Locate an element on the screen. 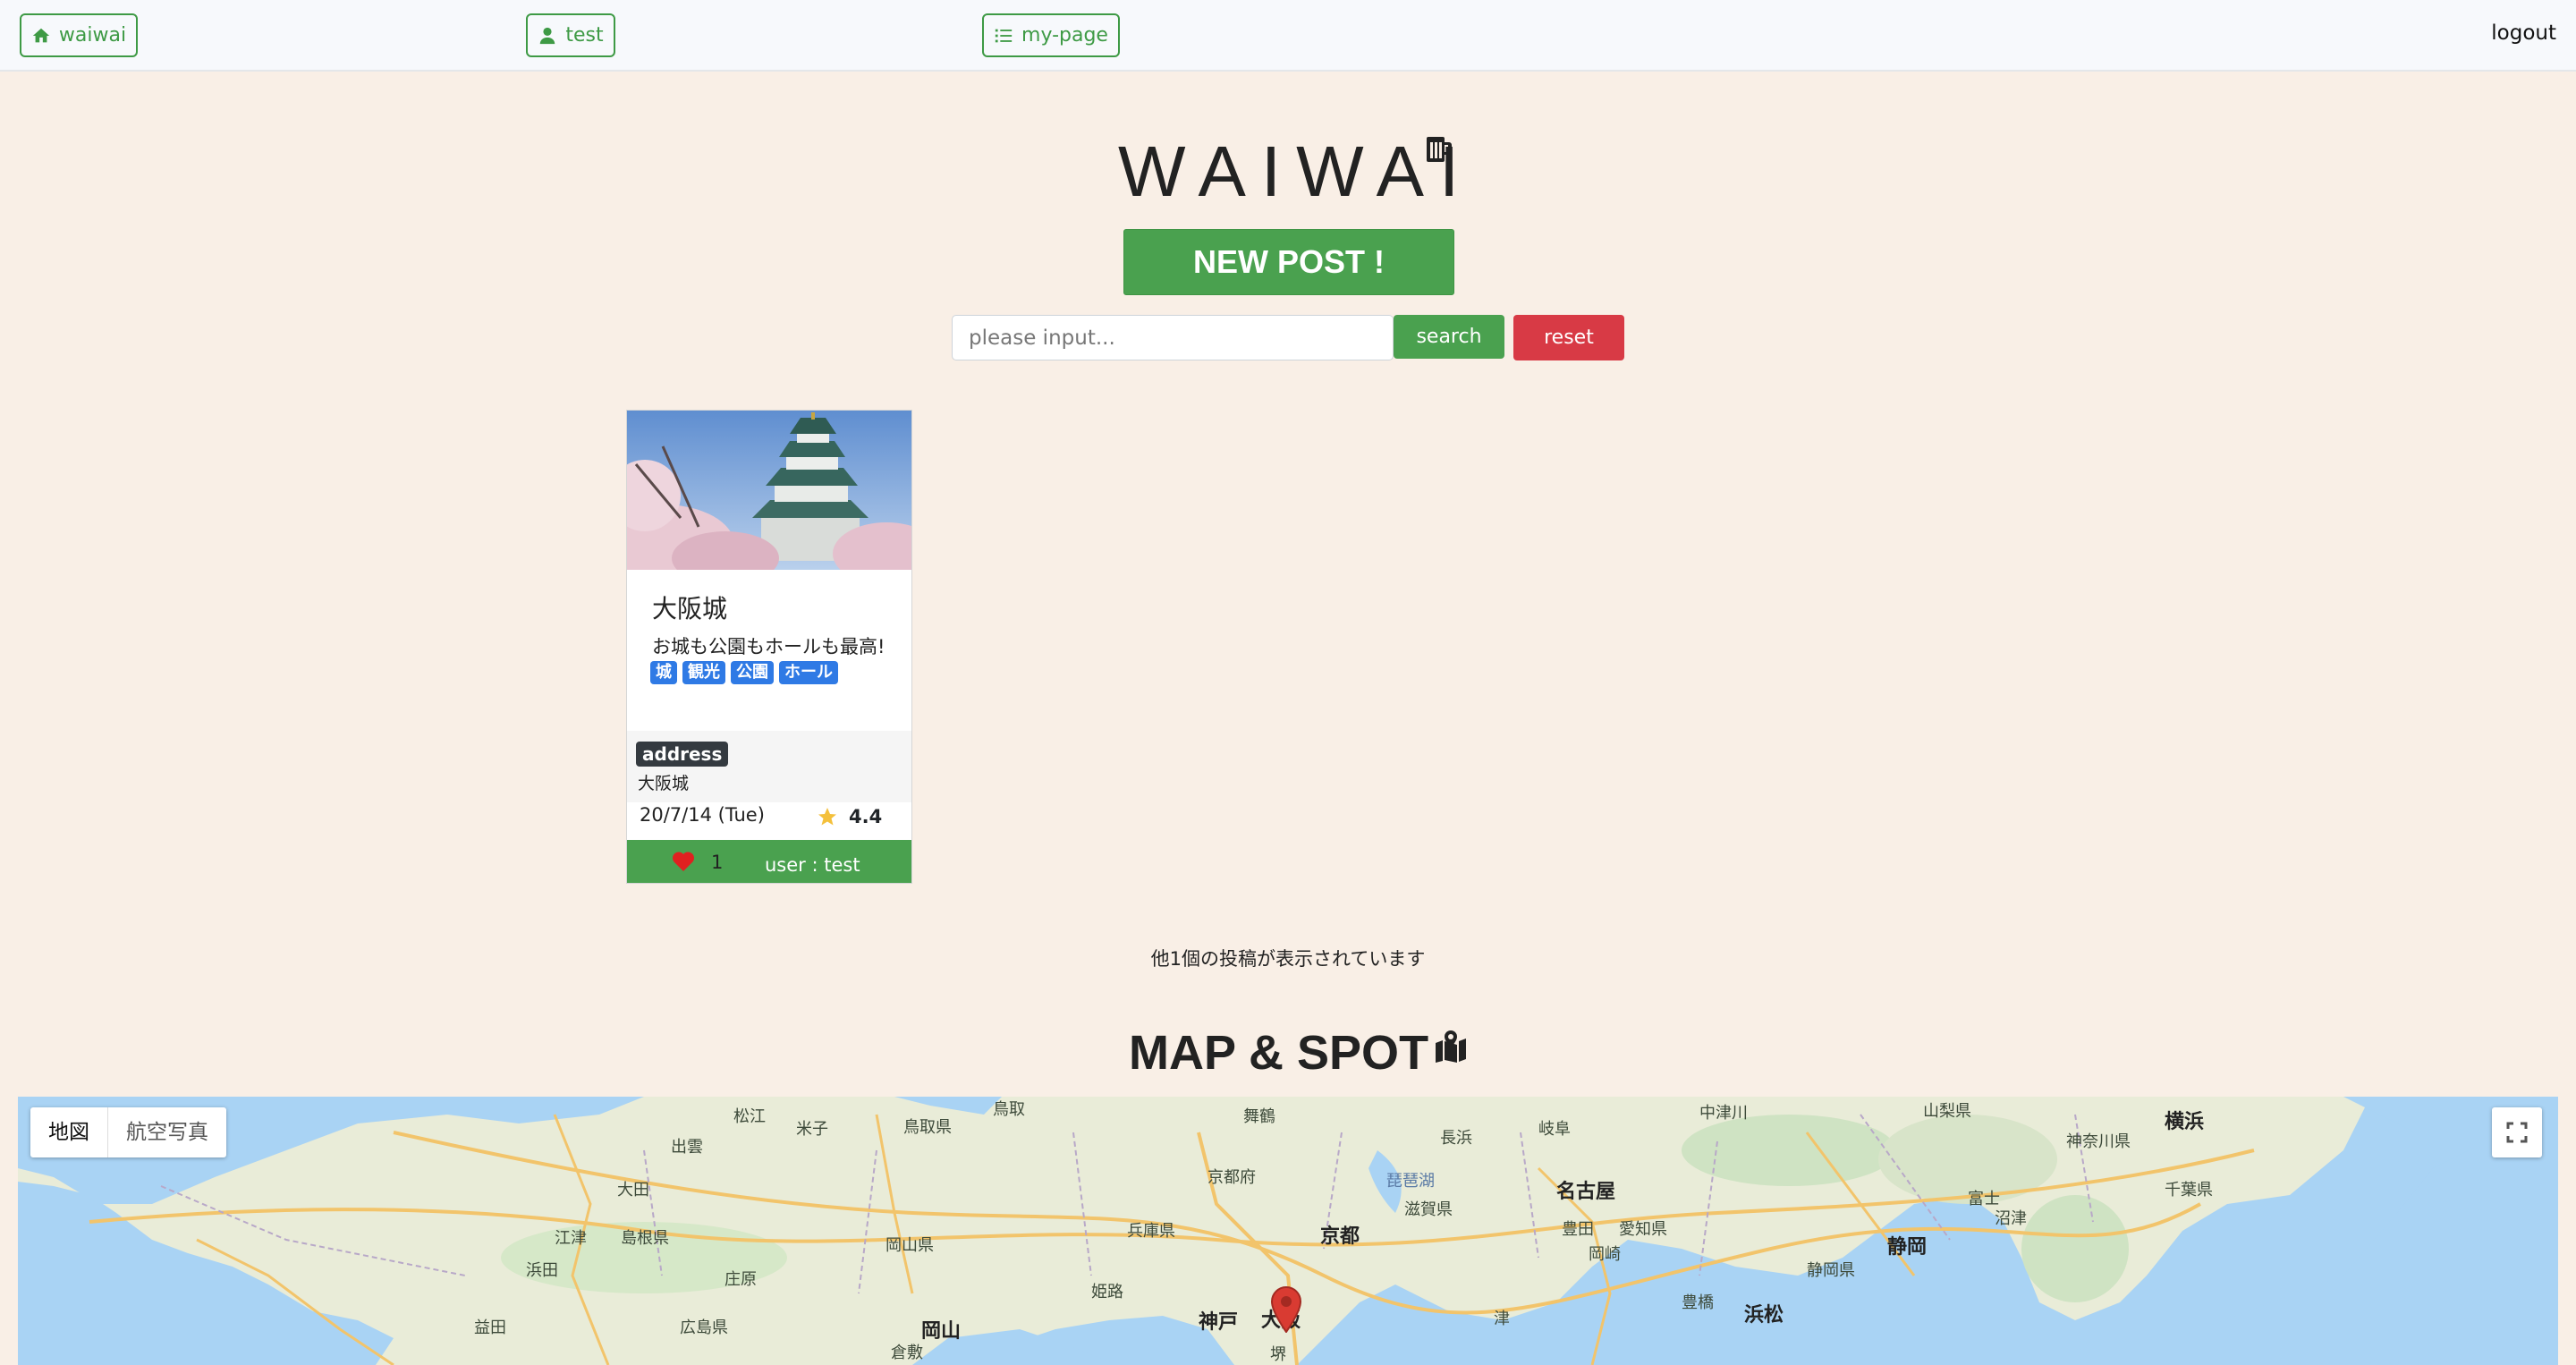 The image size is (2576, 1365). map-label: 江津 is located at coordinates (571, 1238).